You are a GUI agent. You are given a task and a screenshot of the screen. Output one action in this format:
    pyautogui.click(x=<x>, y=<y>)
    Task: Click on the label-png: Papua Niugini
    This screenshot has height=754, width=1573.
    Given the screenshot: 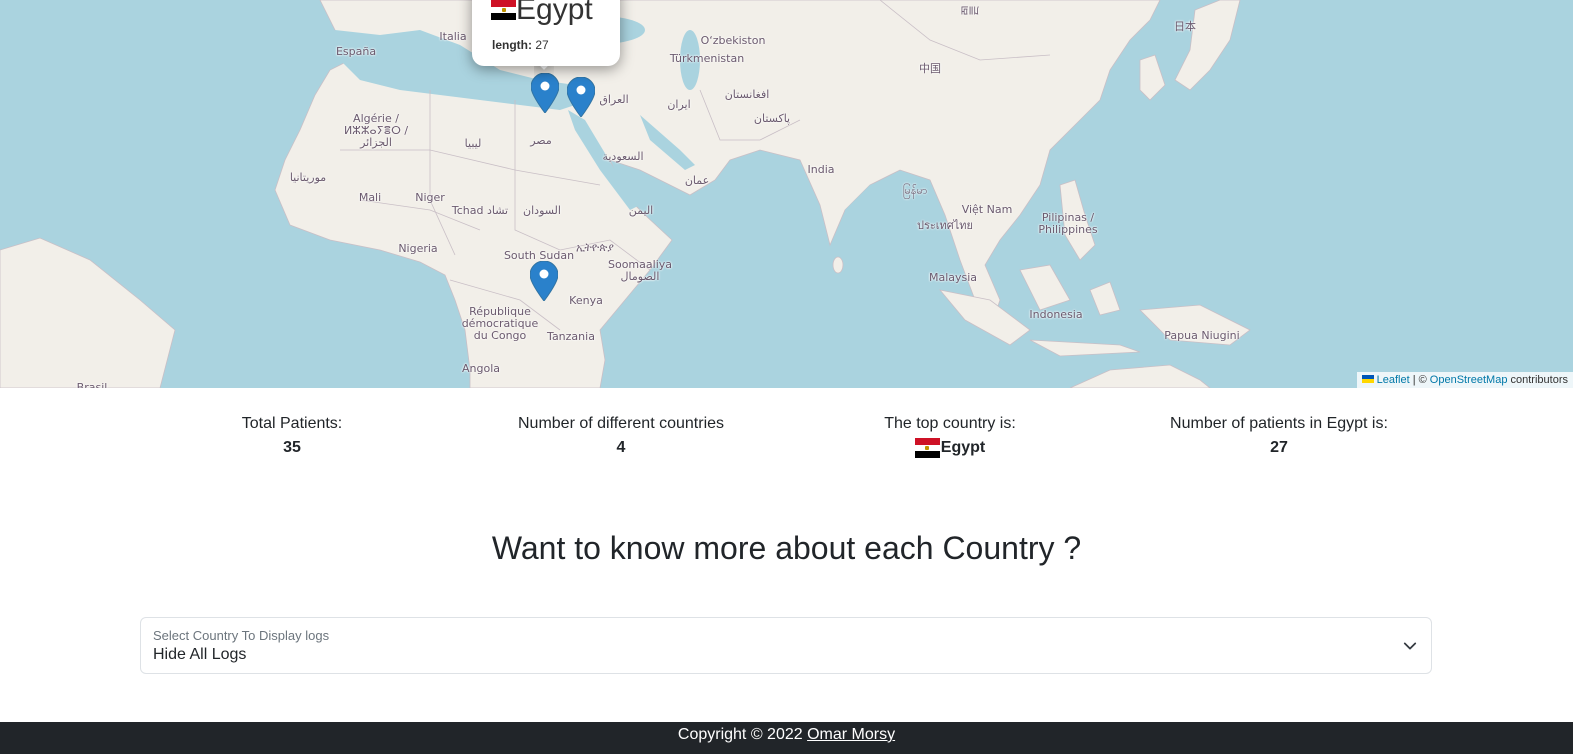 What is the action you would take?
    pyautogui.click(x=1202, y=335)
    